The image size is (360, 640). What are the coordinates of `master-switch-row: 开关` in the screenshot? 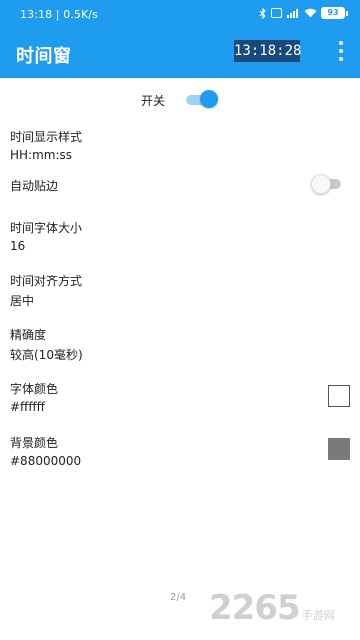 It's located at (180, 100).